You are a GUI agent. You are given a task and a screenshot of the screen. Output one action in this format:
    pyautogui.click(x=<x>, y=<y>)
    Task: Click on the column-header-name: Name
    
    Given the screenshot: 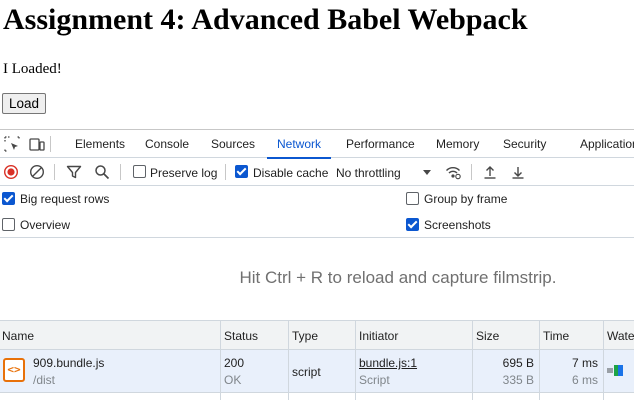 What is the action you would take?
    pyautogui.click(x=110, y=336)
    